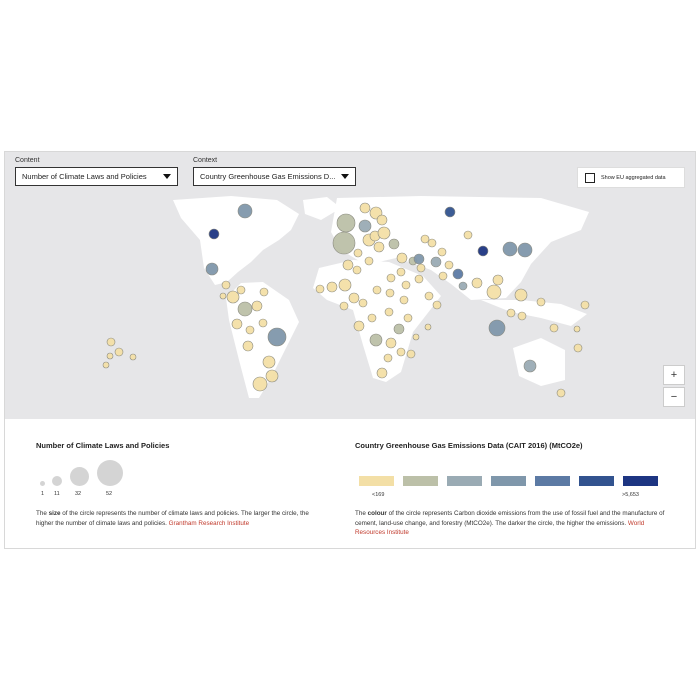  I want to click on content-select: Number of Climate Laws and Policies, so click(96, 176).